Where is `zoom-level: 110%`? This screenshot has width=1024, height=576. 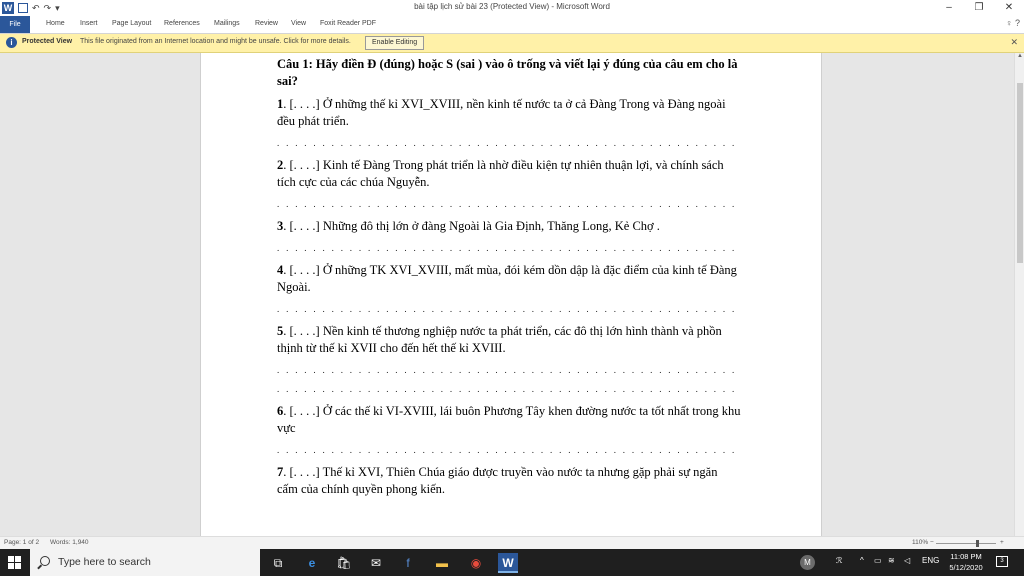
zoom-level: 110% is located at coordinates (920, 542).